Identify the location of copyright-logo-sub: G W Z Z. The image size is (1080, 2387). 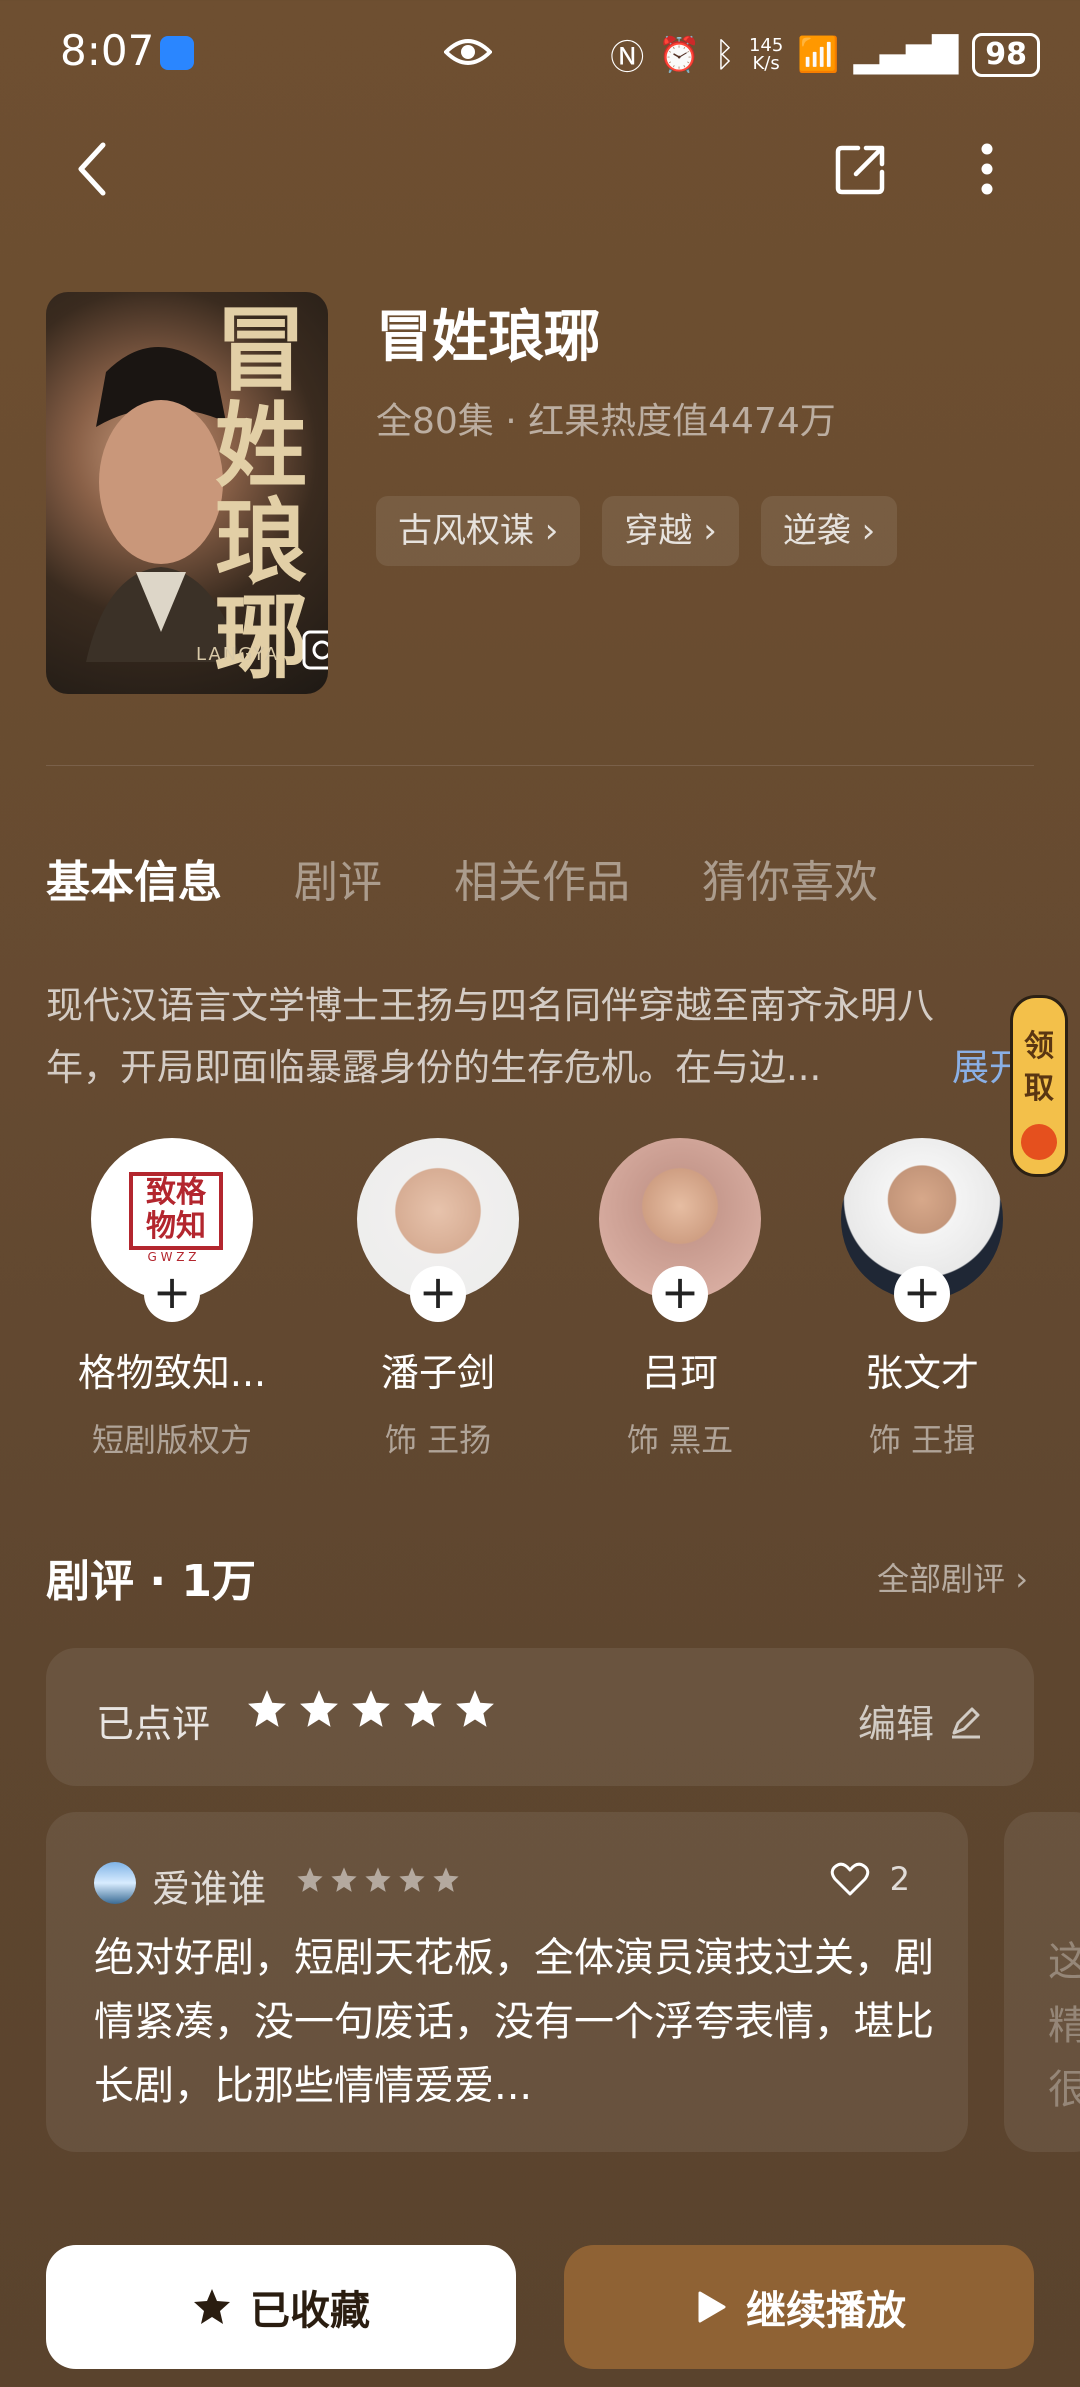
(172, 1257).